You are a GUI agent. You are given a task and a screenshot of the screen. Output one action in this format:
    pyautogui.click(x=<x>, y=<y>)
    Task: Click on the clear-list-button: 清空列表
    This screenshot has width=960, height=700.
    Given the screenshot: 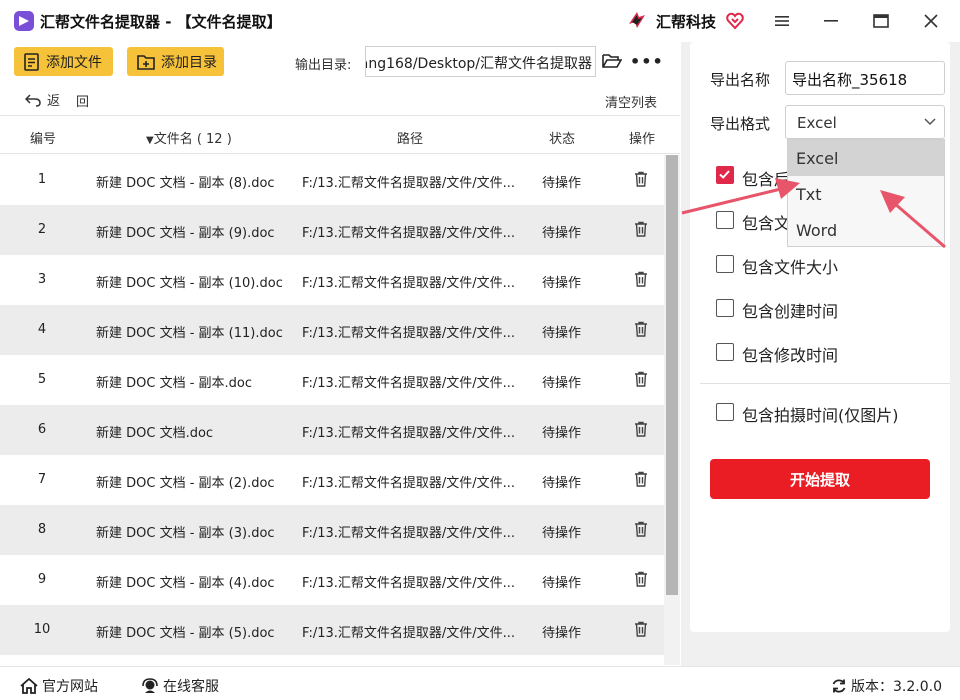 What is the action you would take?
    pyautogui.click(x=631, y=101)
    